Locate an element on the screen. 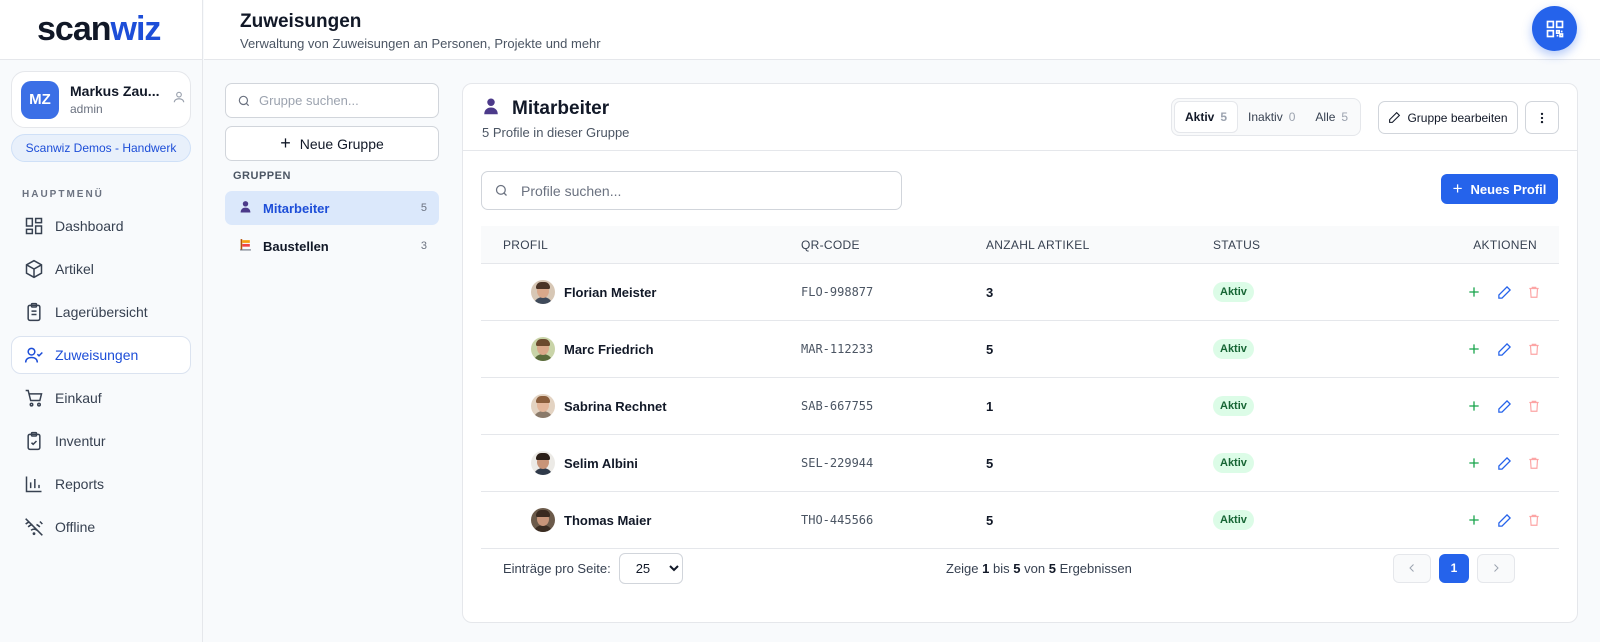 The image size is (1600, 642). menu-item-label: Lagerübersicht is located at coordinates (101, 312).